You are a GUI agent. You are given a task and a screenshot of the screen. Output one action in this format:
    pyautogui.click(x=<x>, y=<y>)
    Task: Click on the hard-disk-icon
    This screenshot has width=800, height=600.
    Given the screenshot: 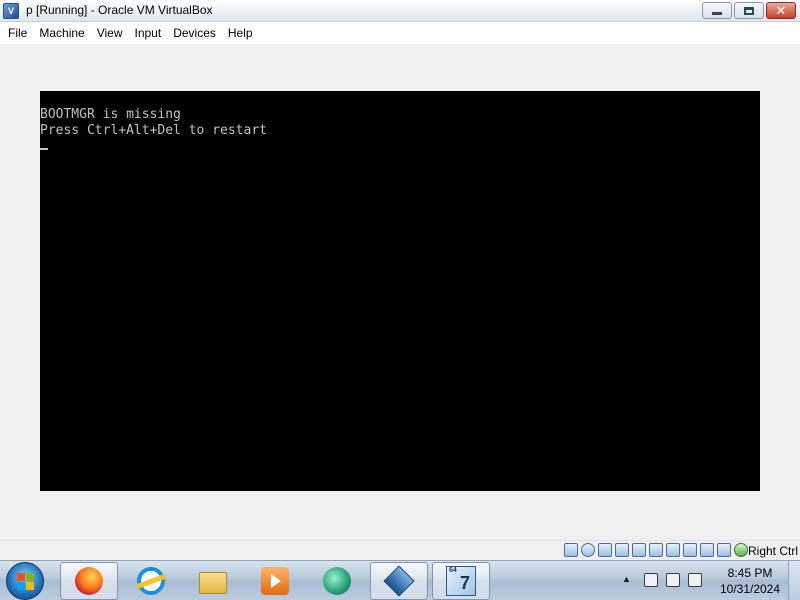 What is the action you would take?
    pyautogui.click(x=571, y=550)
    